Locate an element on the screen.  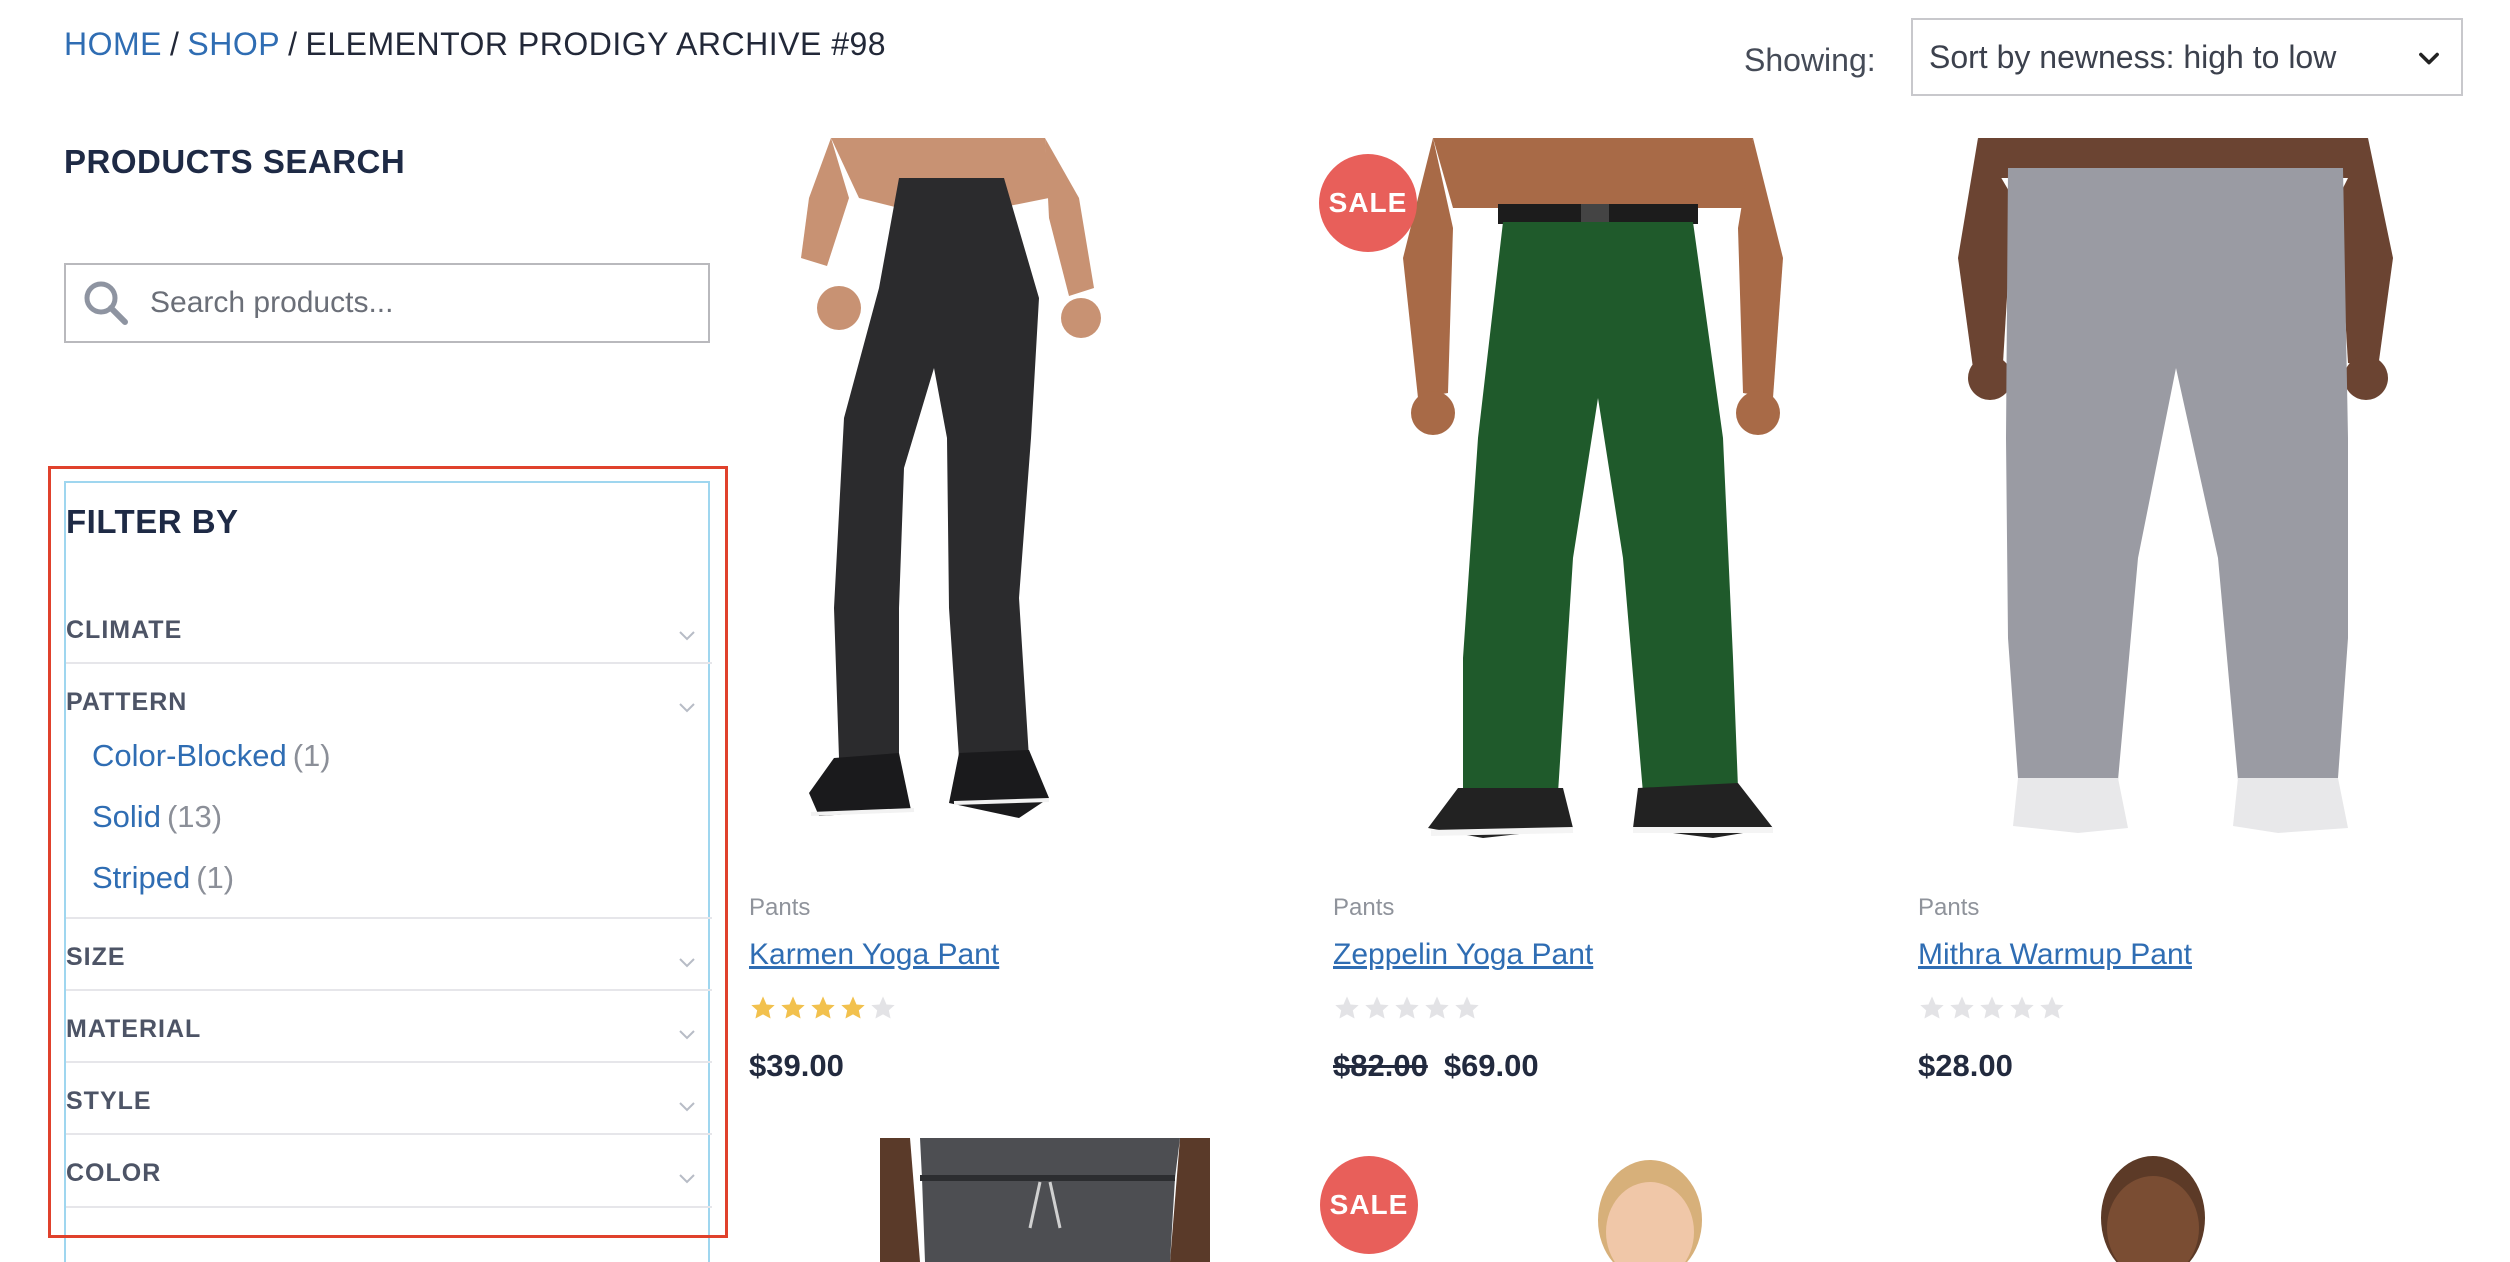
current-price: $39.00 is located at coordinates (796, 1065).